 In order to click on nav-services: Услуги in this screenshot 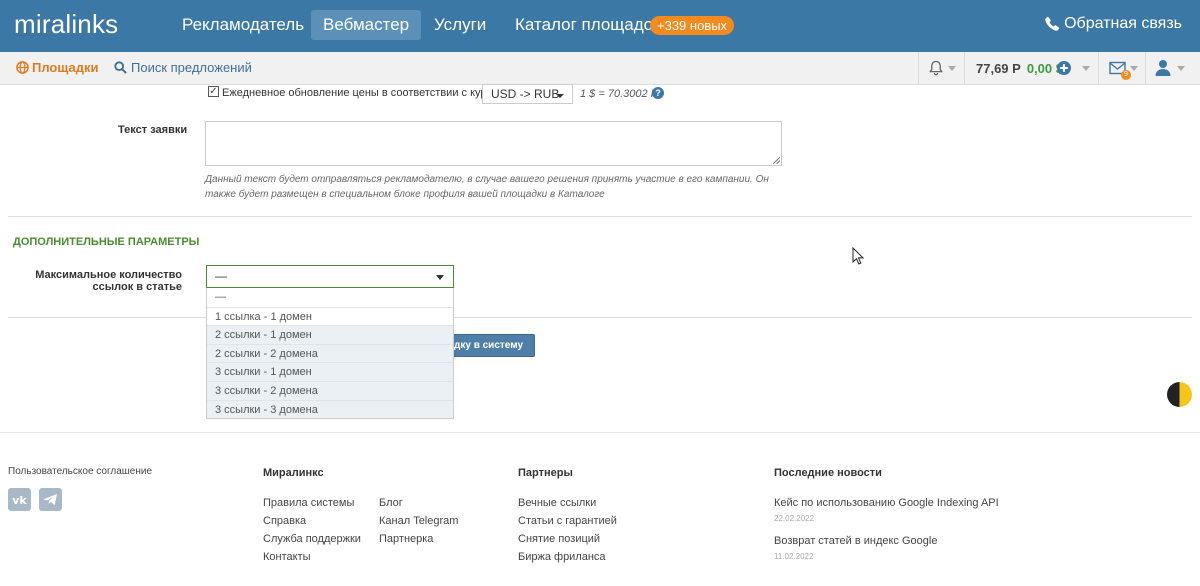, I will do `click(460, 25)`.